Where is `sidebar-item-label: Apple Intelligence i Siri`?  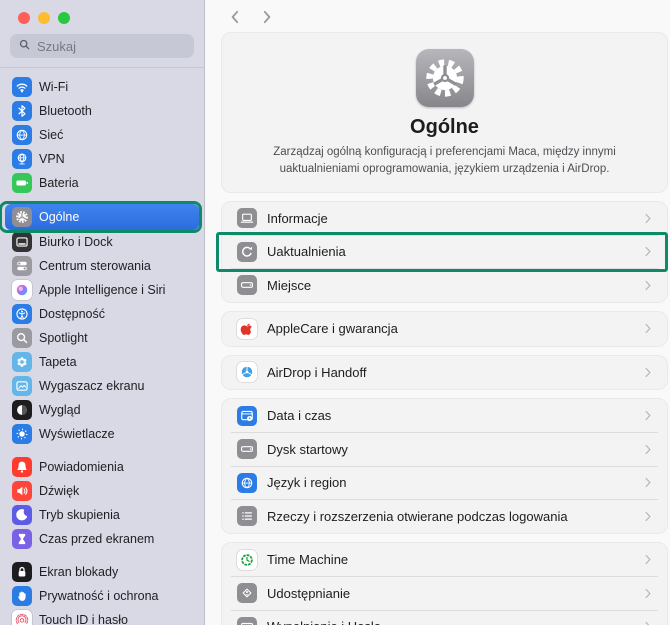
sidebar-item-label: Apple Intelligence i Siri is located at coordinates (102, 290).